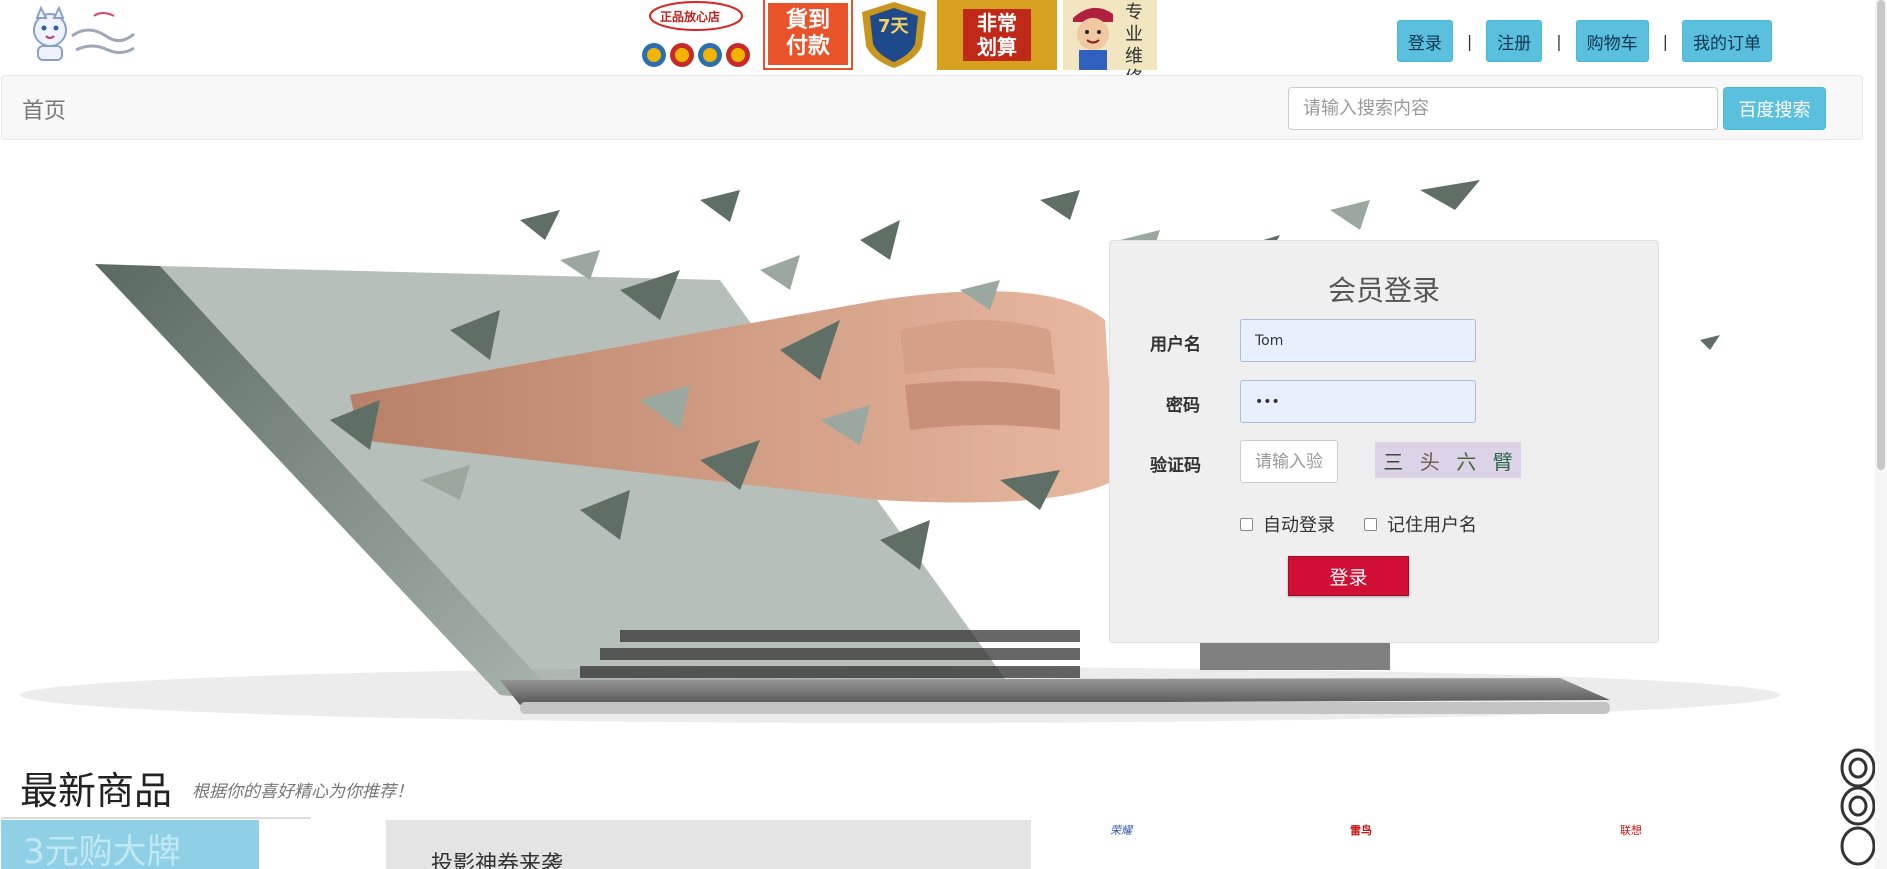  What do you see at coordinates (1432, 525) in the screenshot?
I see `remember-username-label: 记住用户名` at bounding box center [1432, 525].